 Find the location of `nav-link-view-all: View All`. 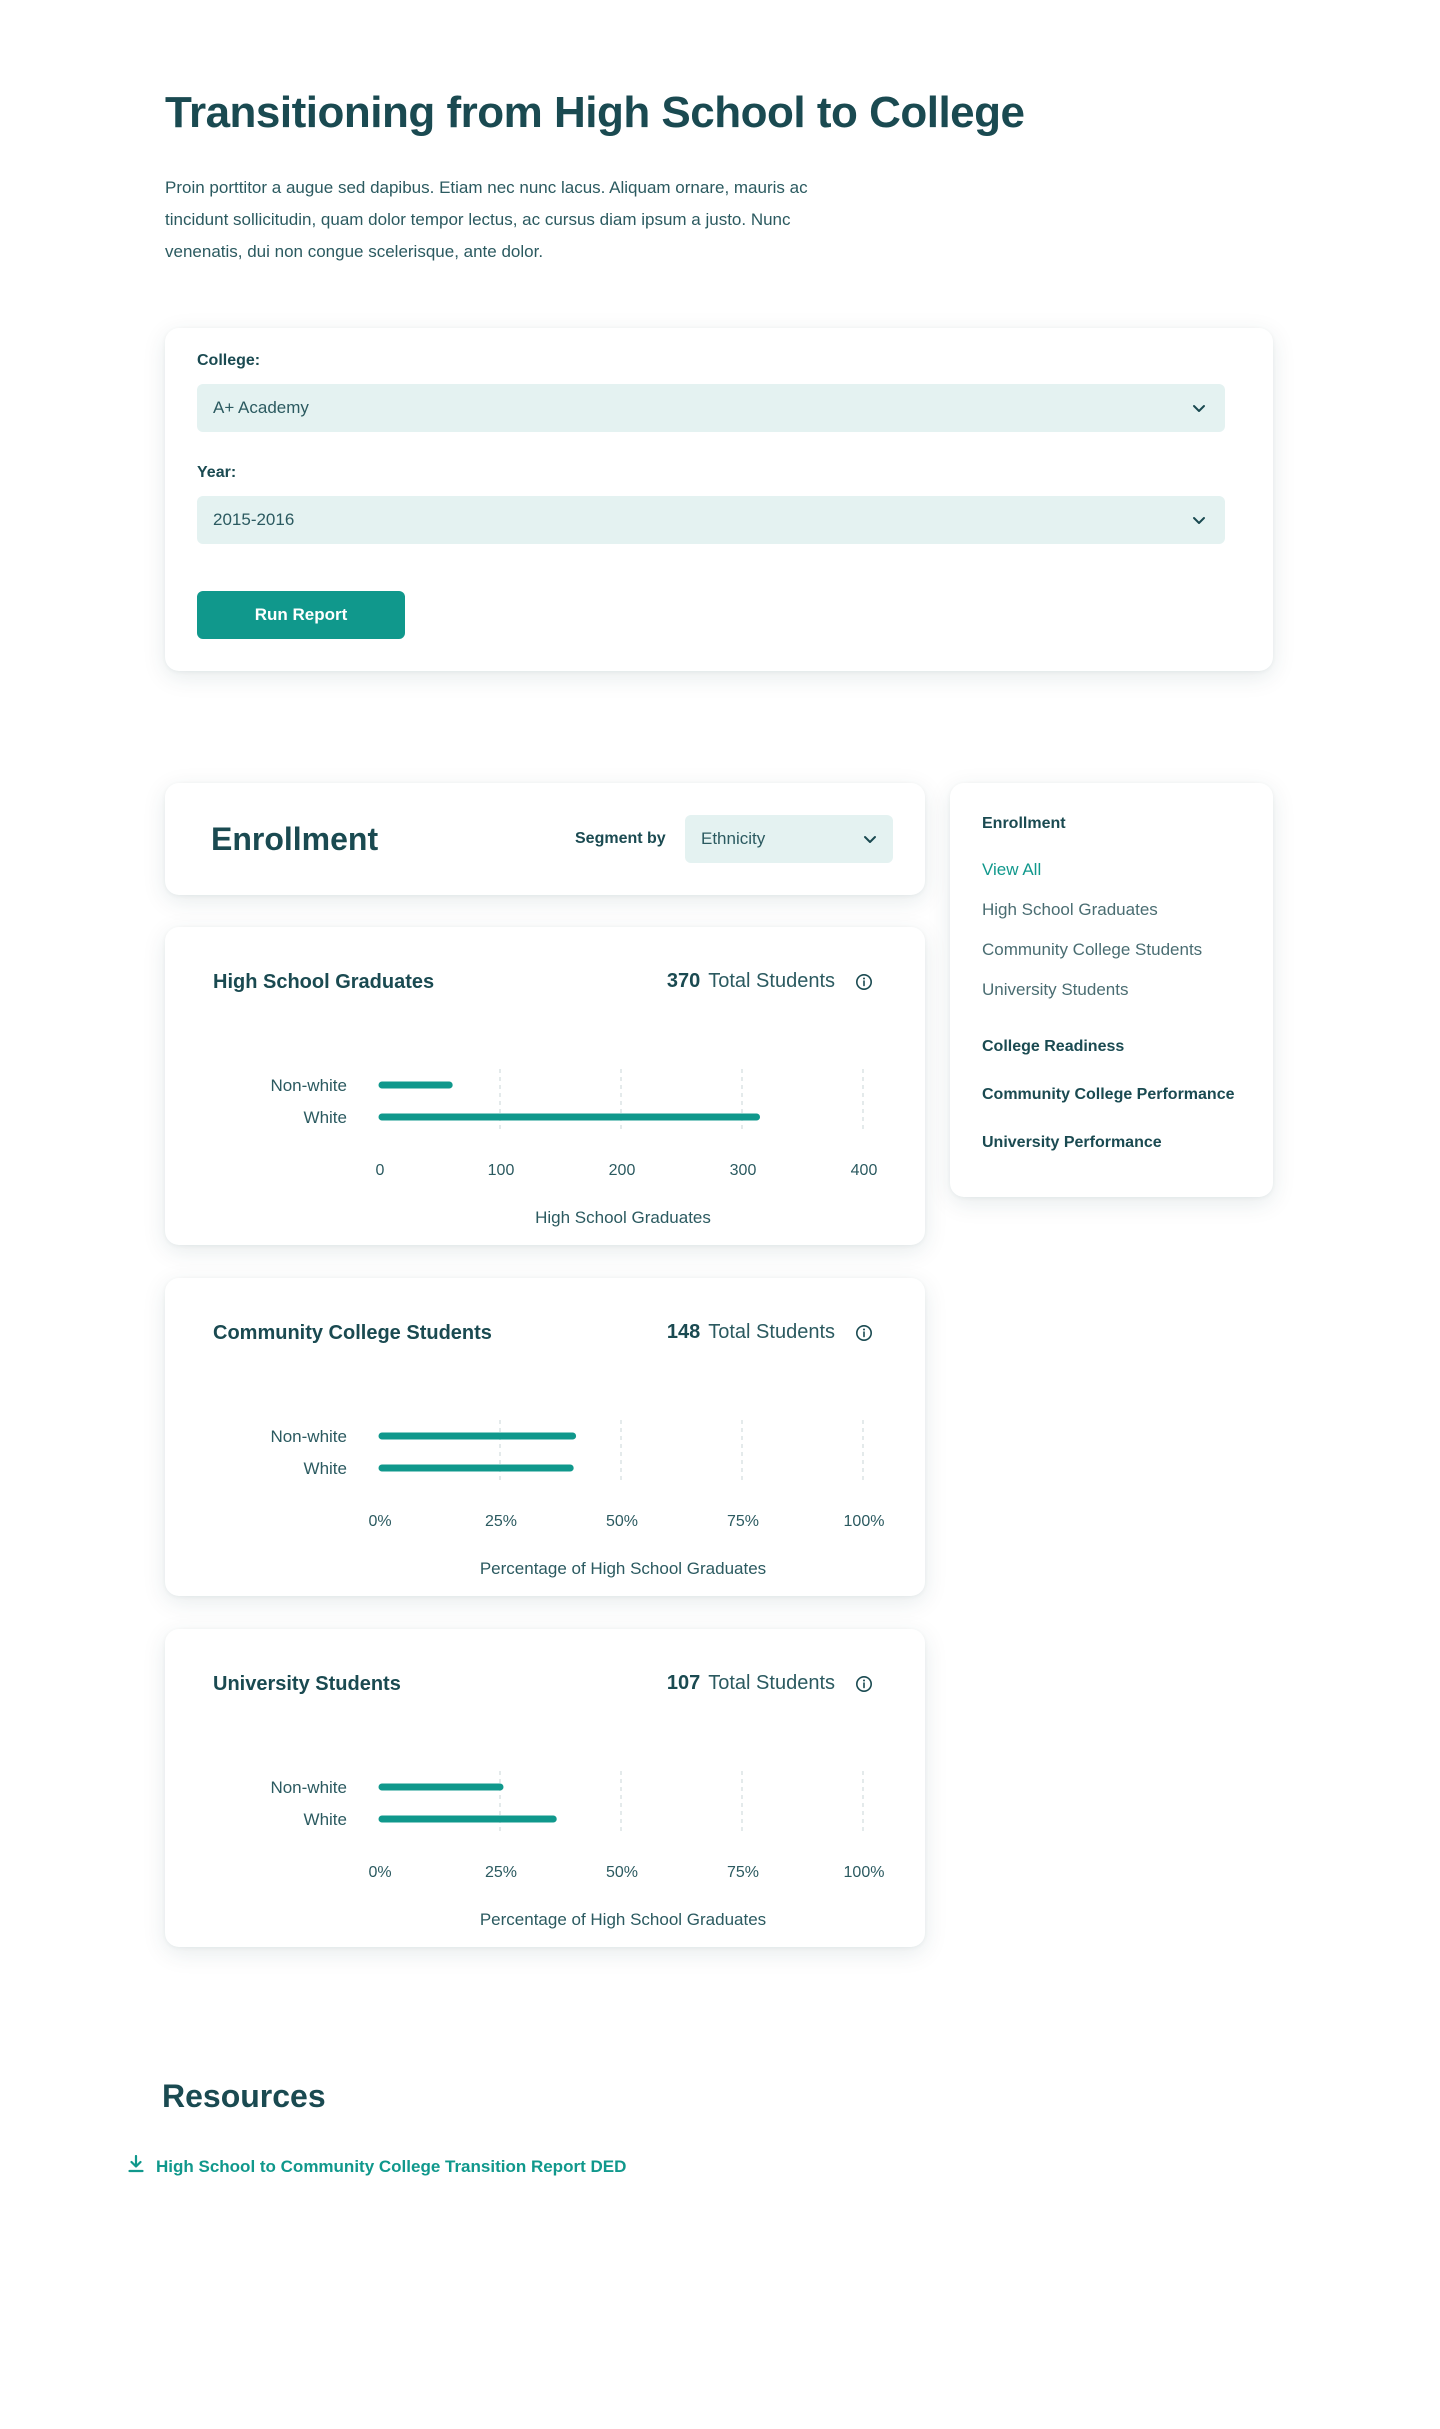

nav-link-view-all: View All is located at coordinates (1011, 870).